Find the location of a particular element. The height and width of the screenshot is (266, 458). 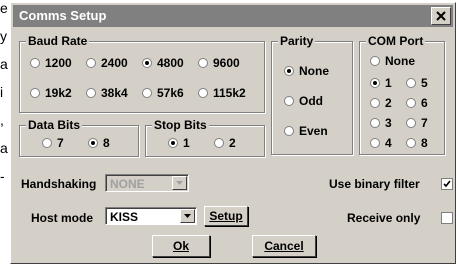

parity-even-radio: Even is located at coordinates (306, 131).